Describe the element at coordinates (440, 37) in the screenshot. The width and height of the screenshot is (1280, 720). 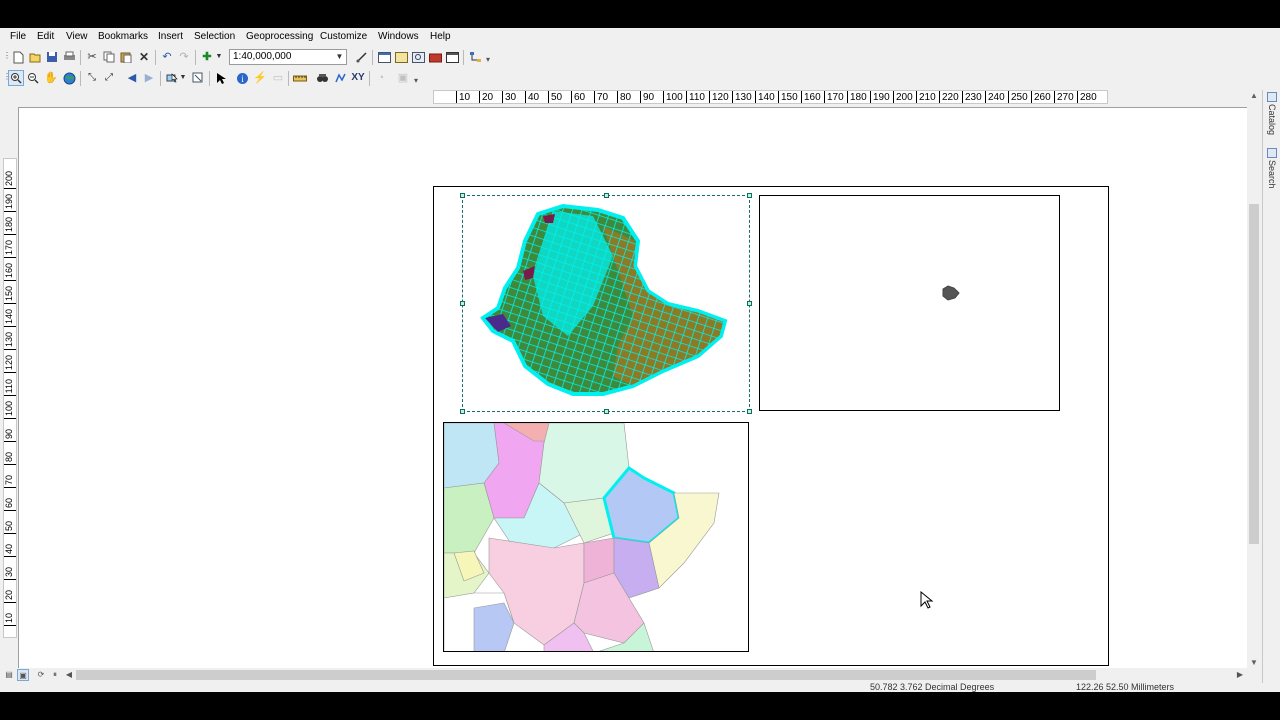
I see `menu-help: Help` at that location.